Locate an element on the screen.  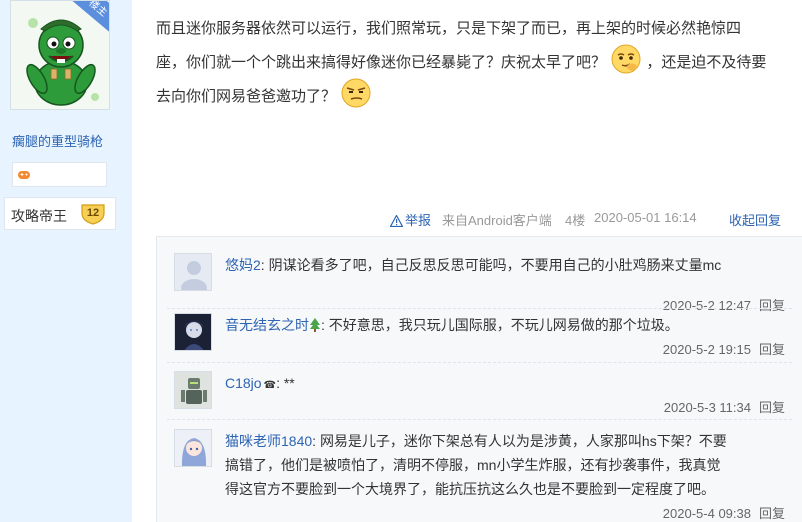
reply-text: ** is located at coordinates (289, 383).